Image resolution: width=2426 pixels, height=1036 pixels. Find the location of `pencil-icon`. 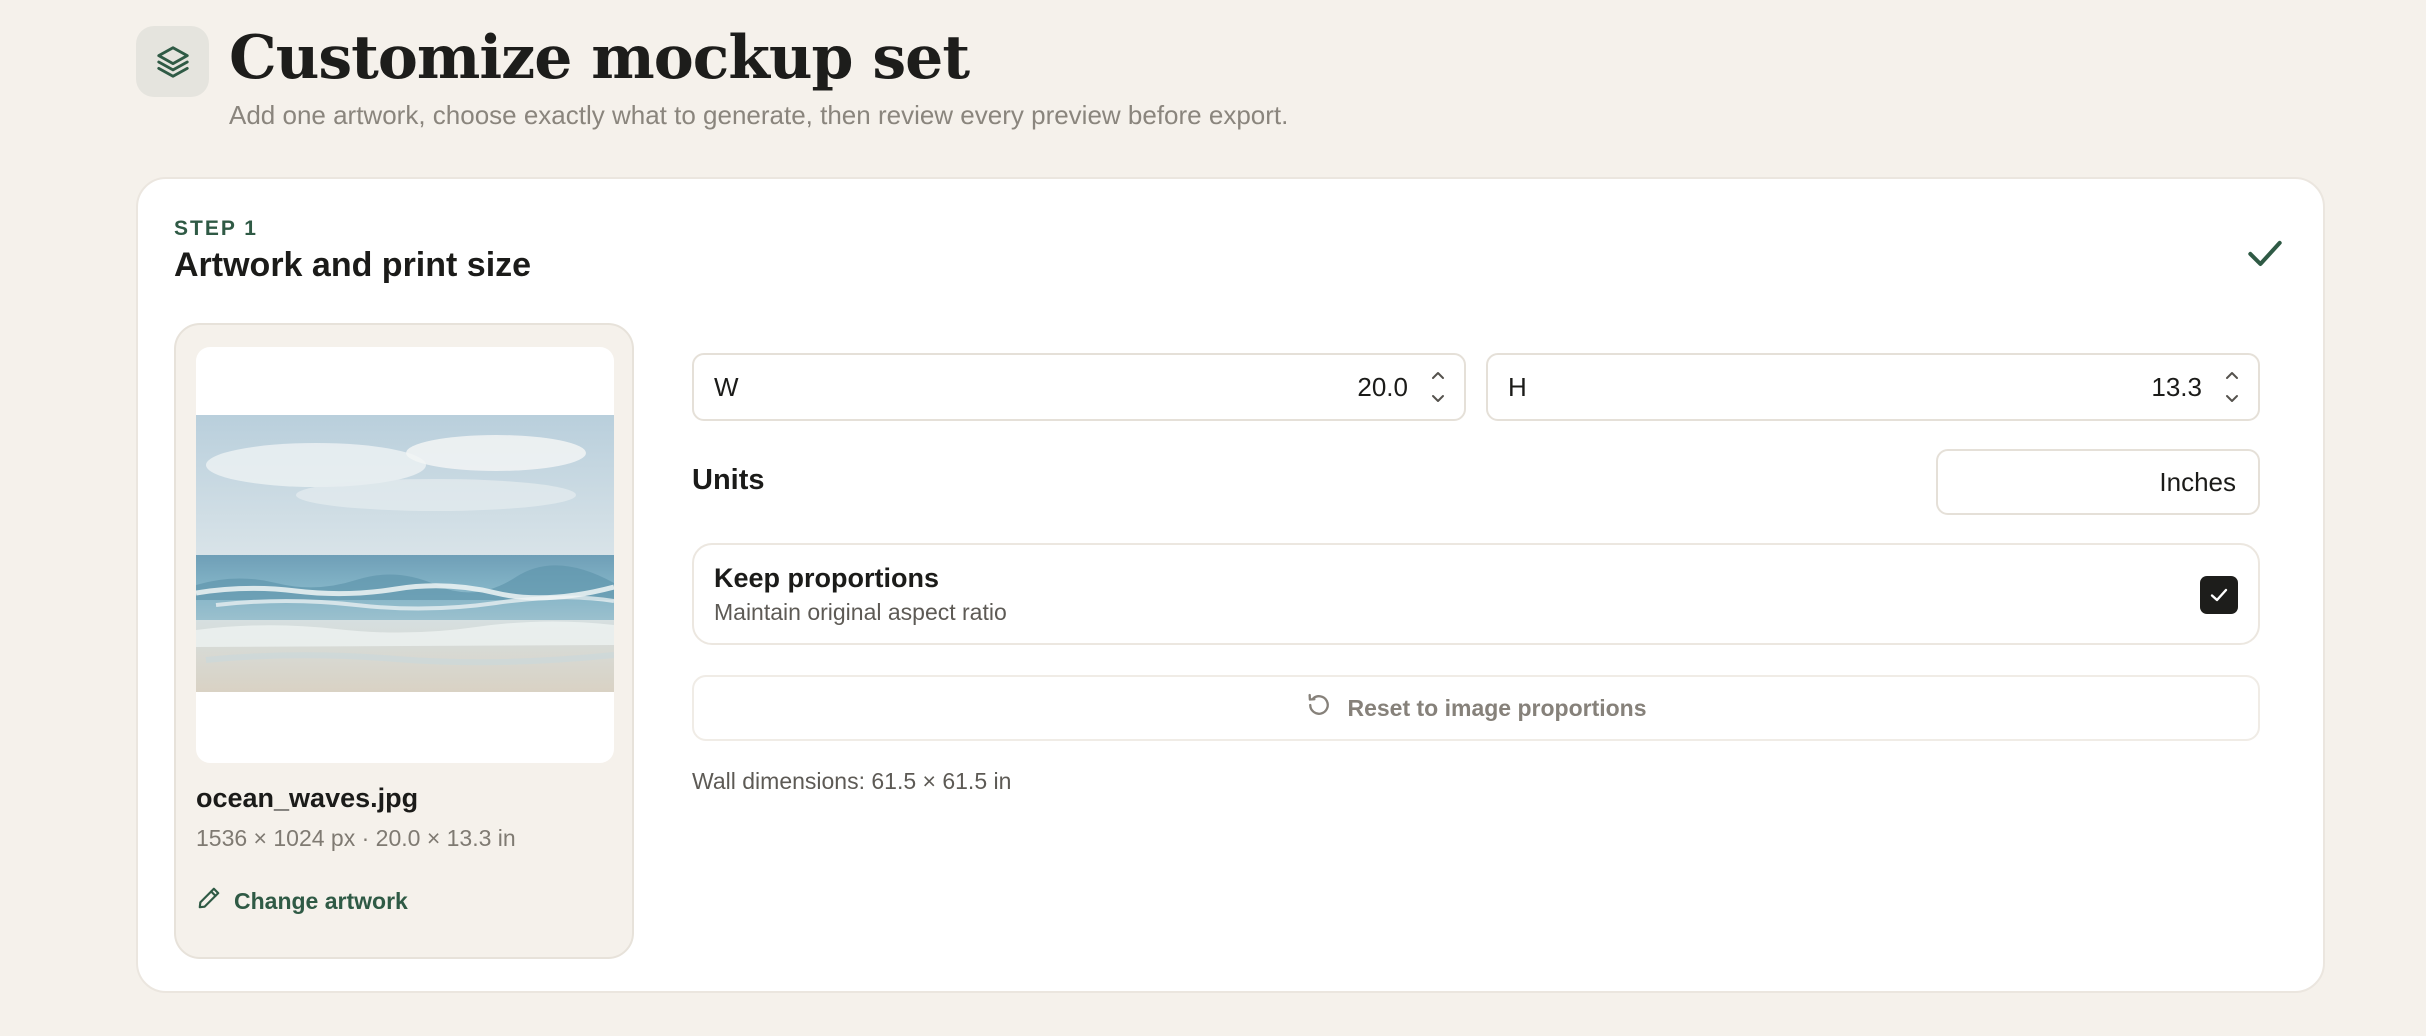

pencil-icon is located at coordinates (209, 901).